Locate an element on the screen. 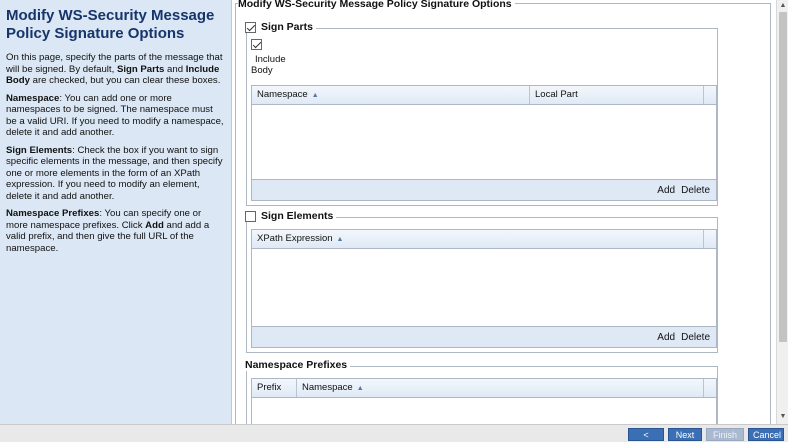 The width and height of the screenshot is (788, 442). include-body-label-line1: Include is located at coordinates (270, 59).